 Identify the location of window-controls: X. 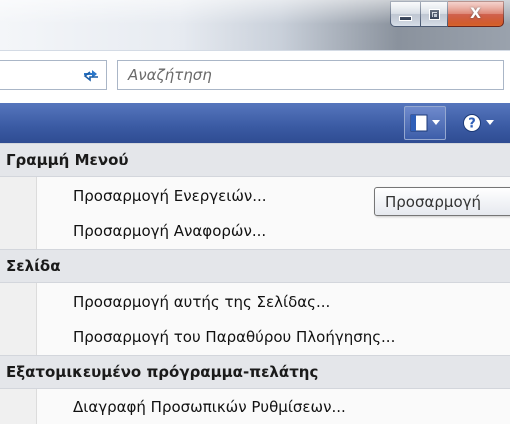
(447, 14).